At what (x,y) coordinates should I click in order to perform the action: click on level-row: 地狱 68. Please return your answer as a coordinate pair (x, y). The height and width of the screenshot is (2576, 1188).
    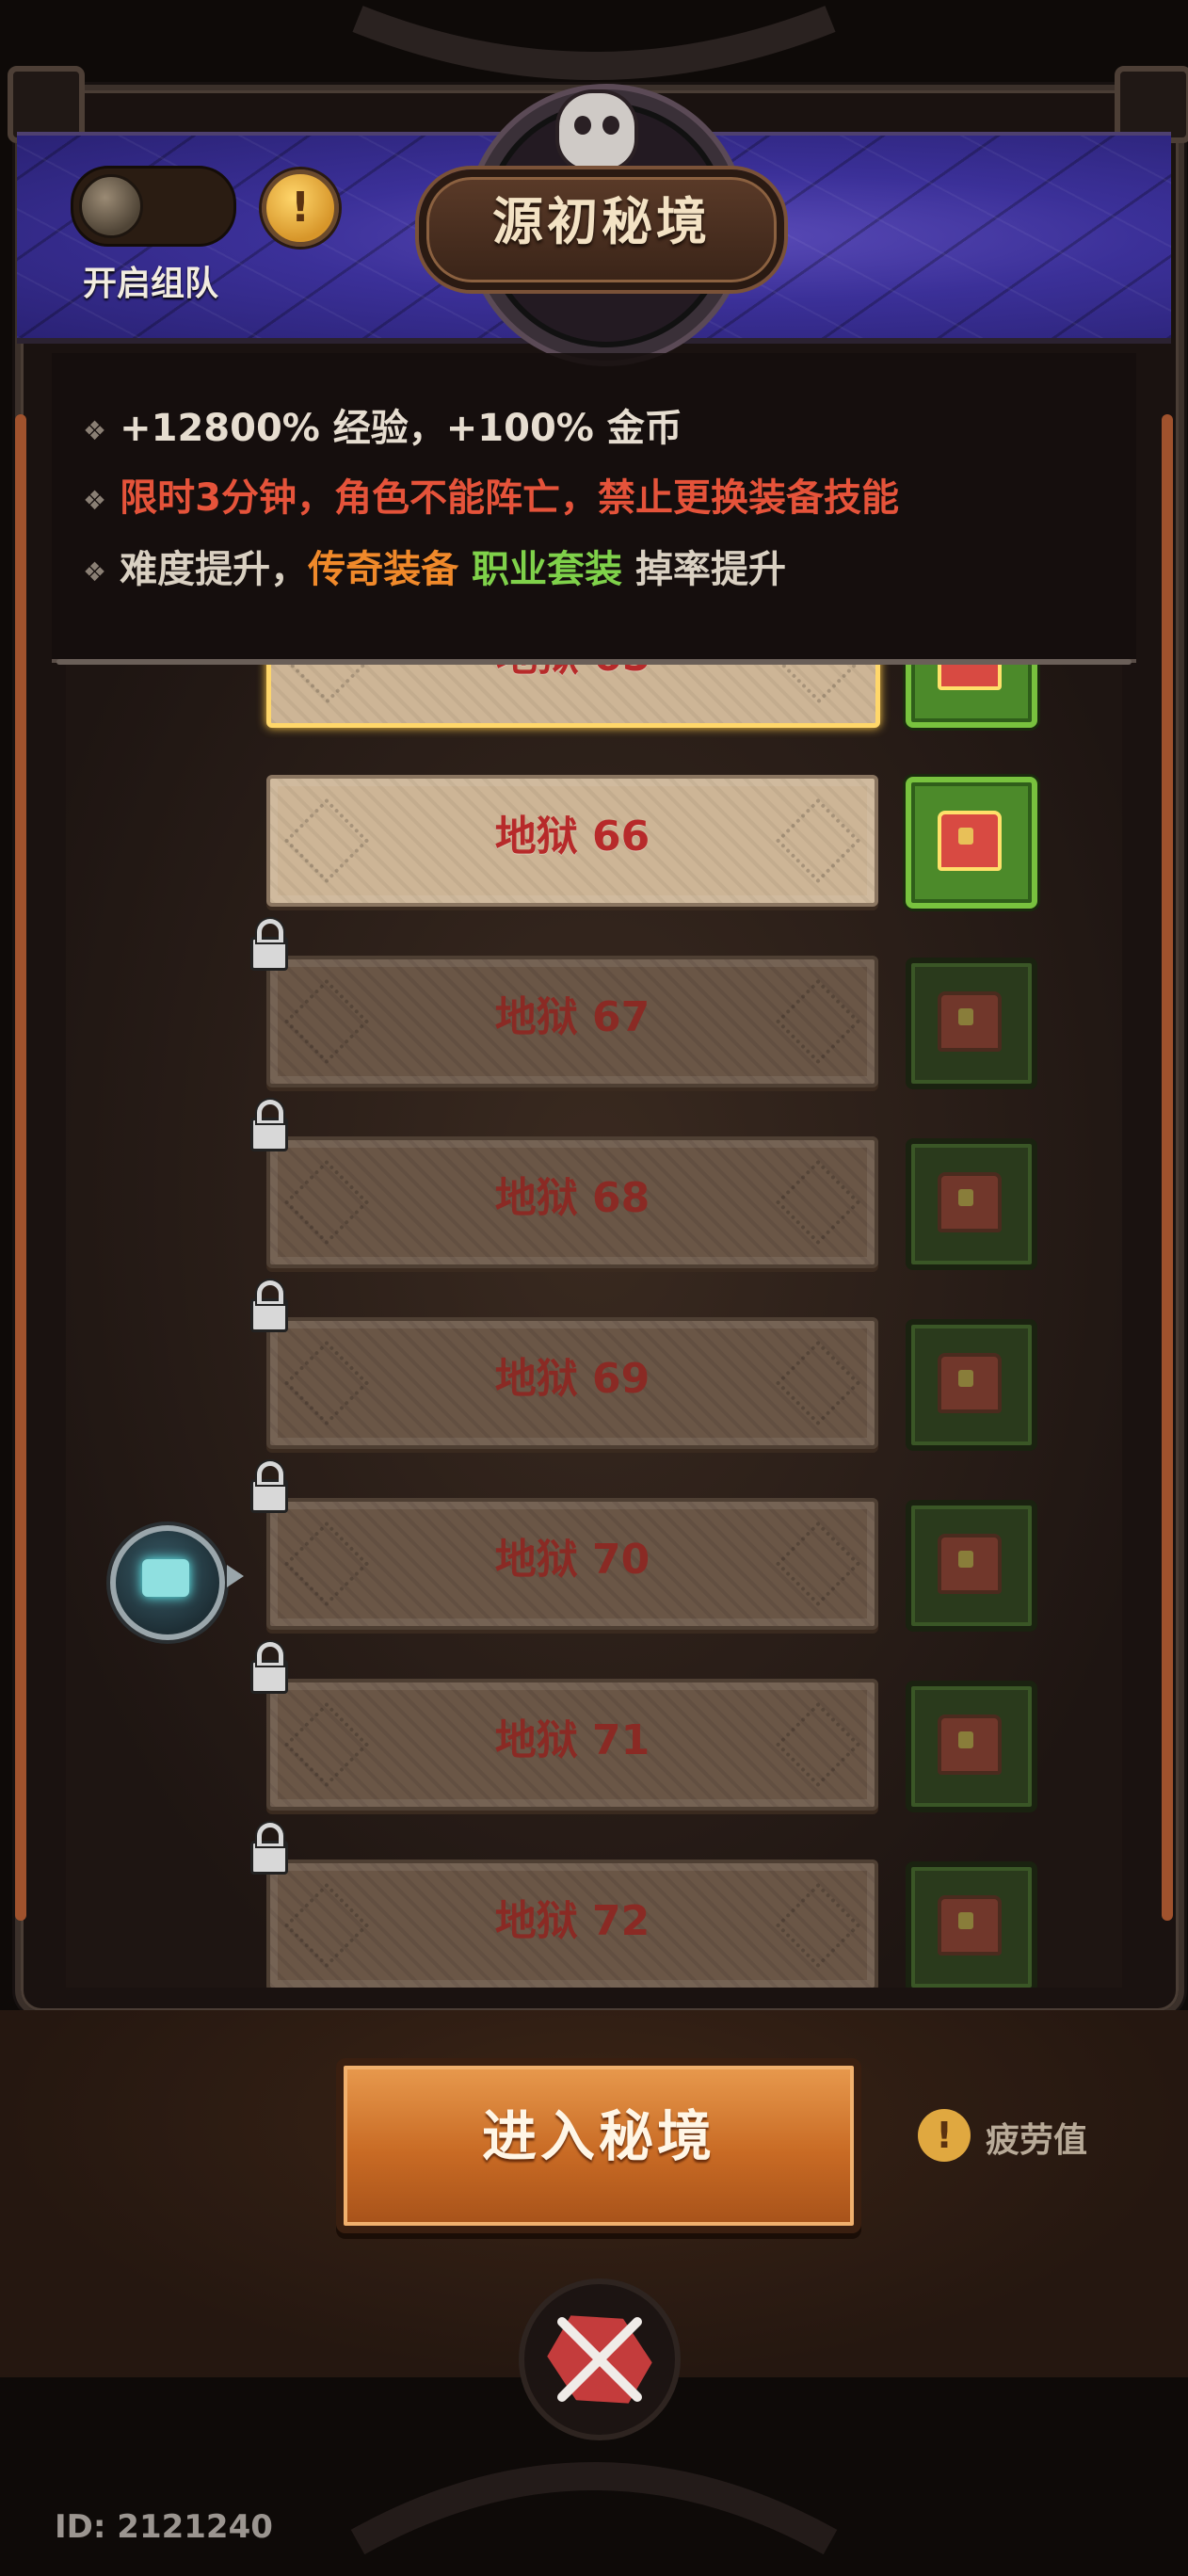
    Looking at the image, I should click on (594, 1185).